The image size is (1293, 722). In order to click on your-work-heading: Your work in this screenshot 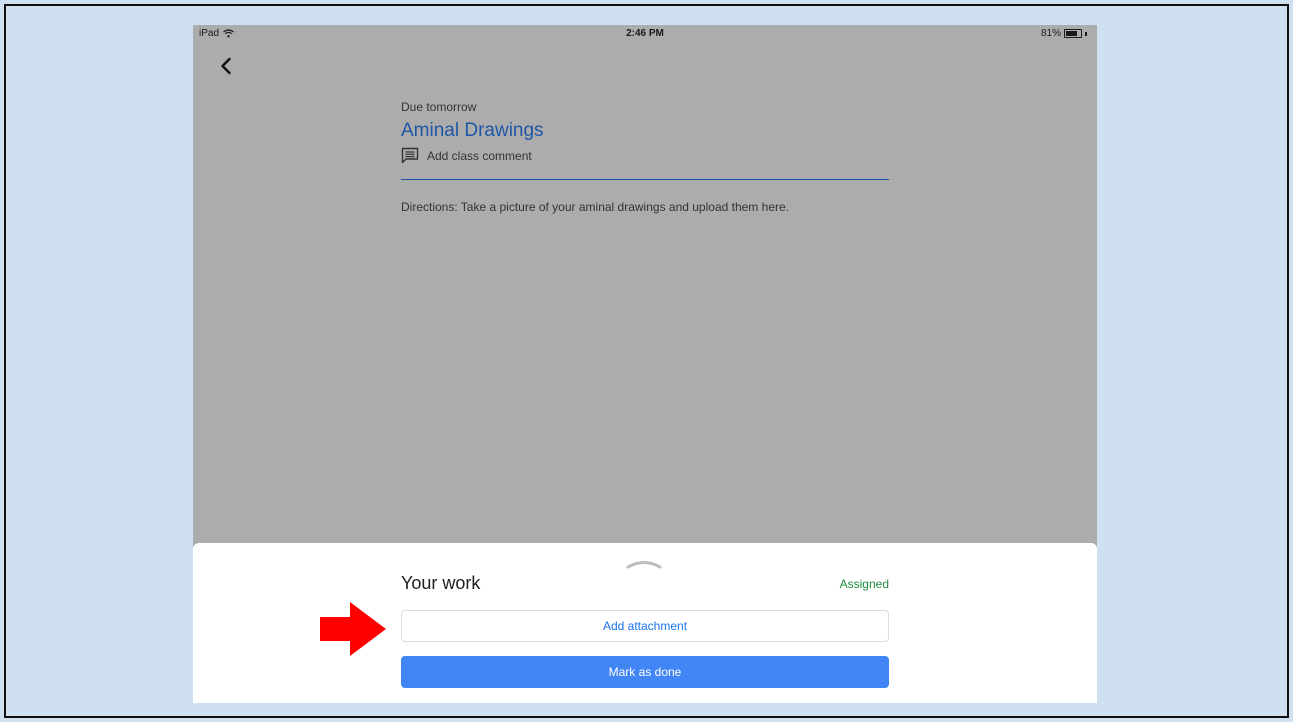, I will do `click(441, 583)`.